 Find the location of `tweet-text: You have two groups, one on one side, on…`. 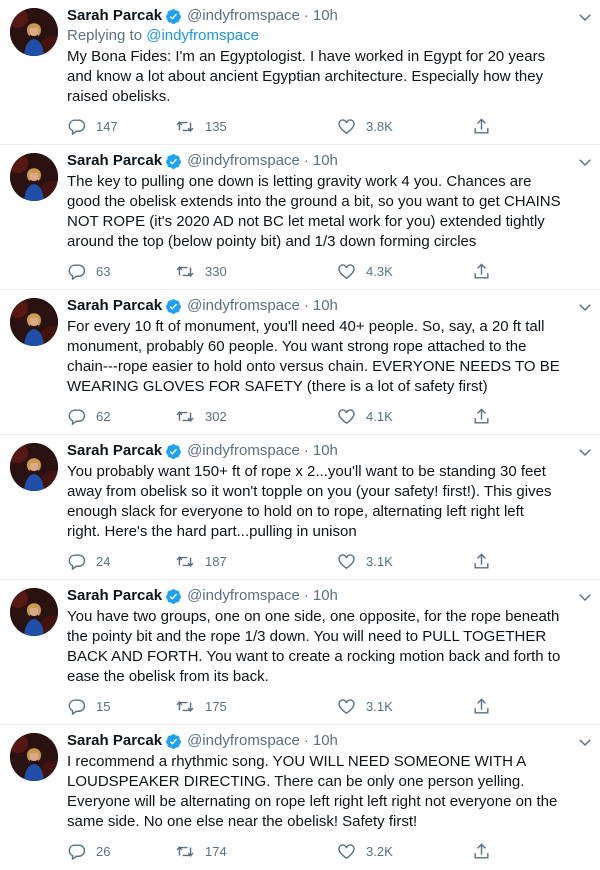

tweet-text: You have two groups, one on one side, on… is located at coordinates (314, 646).